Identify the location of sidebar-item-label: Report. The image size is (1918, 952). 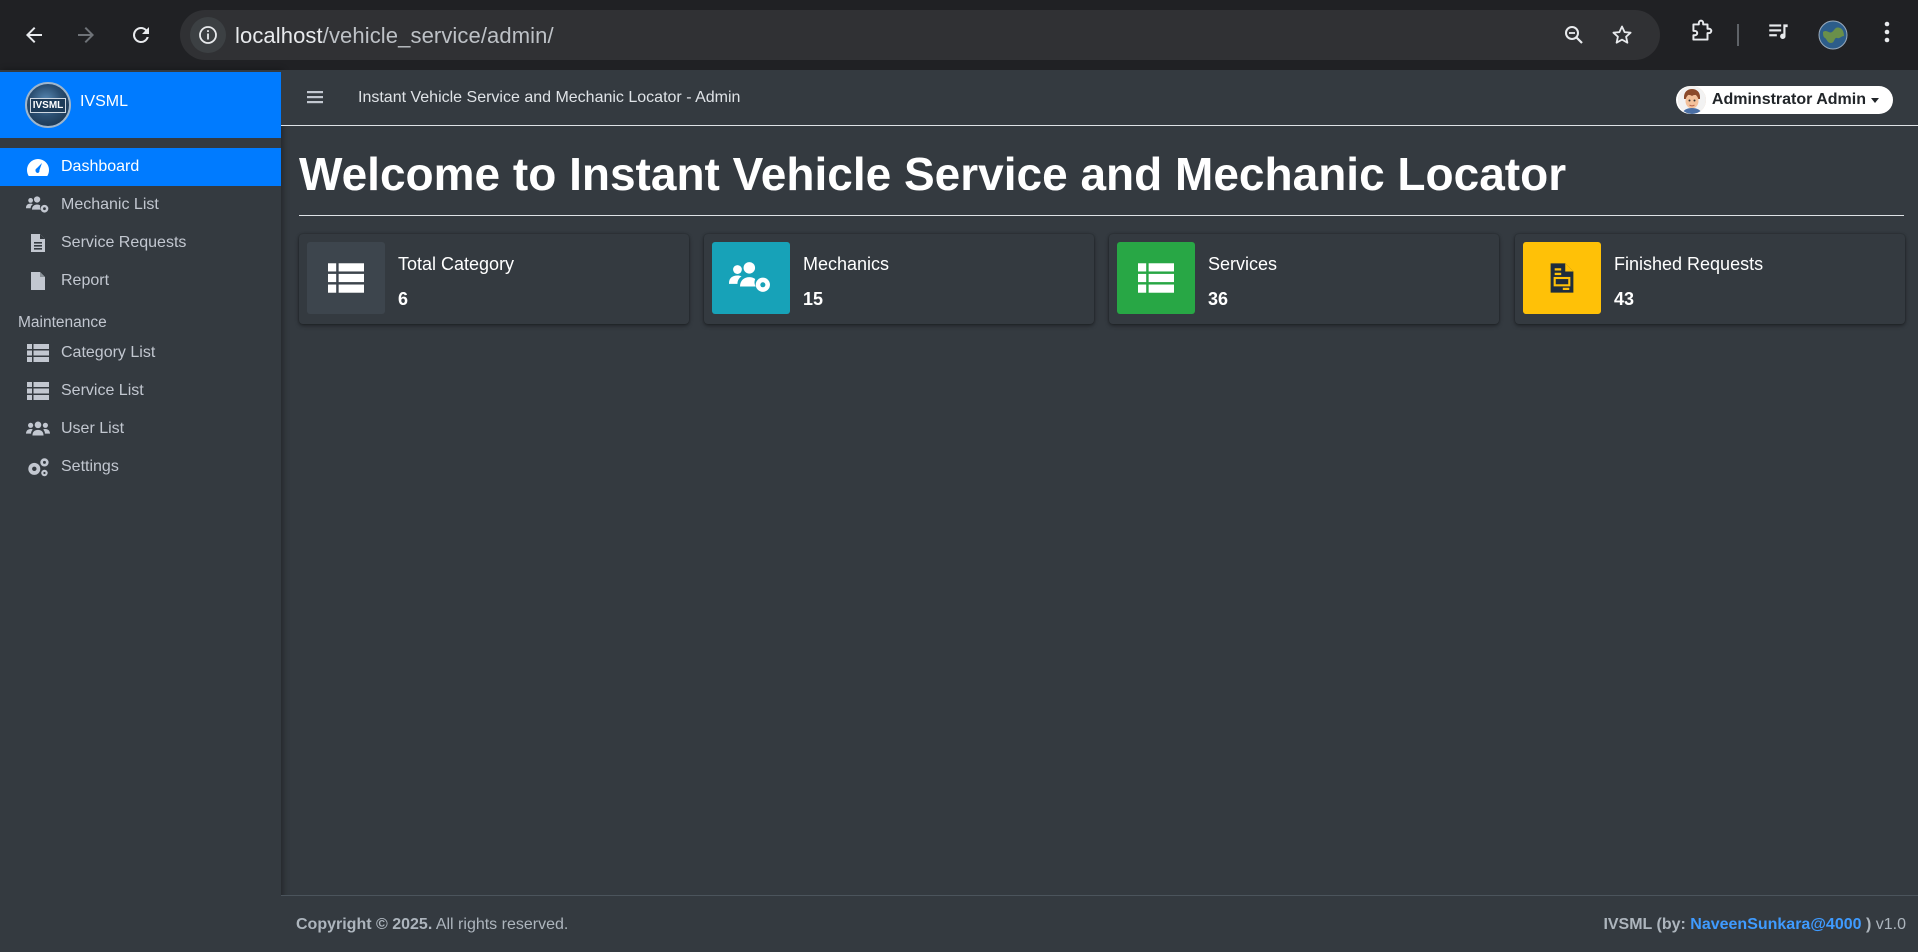
(85, 280).